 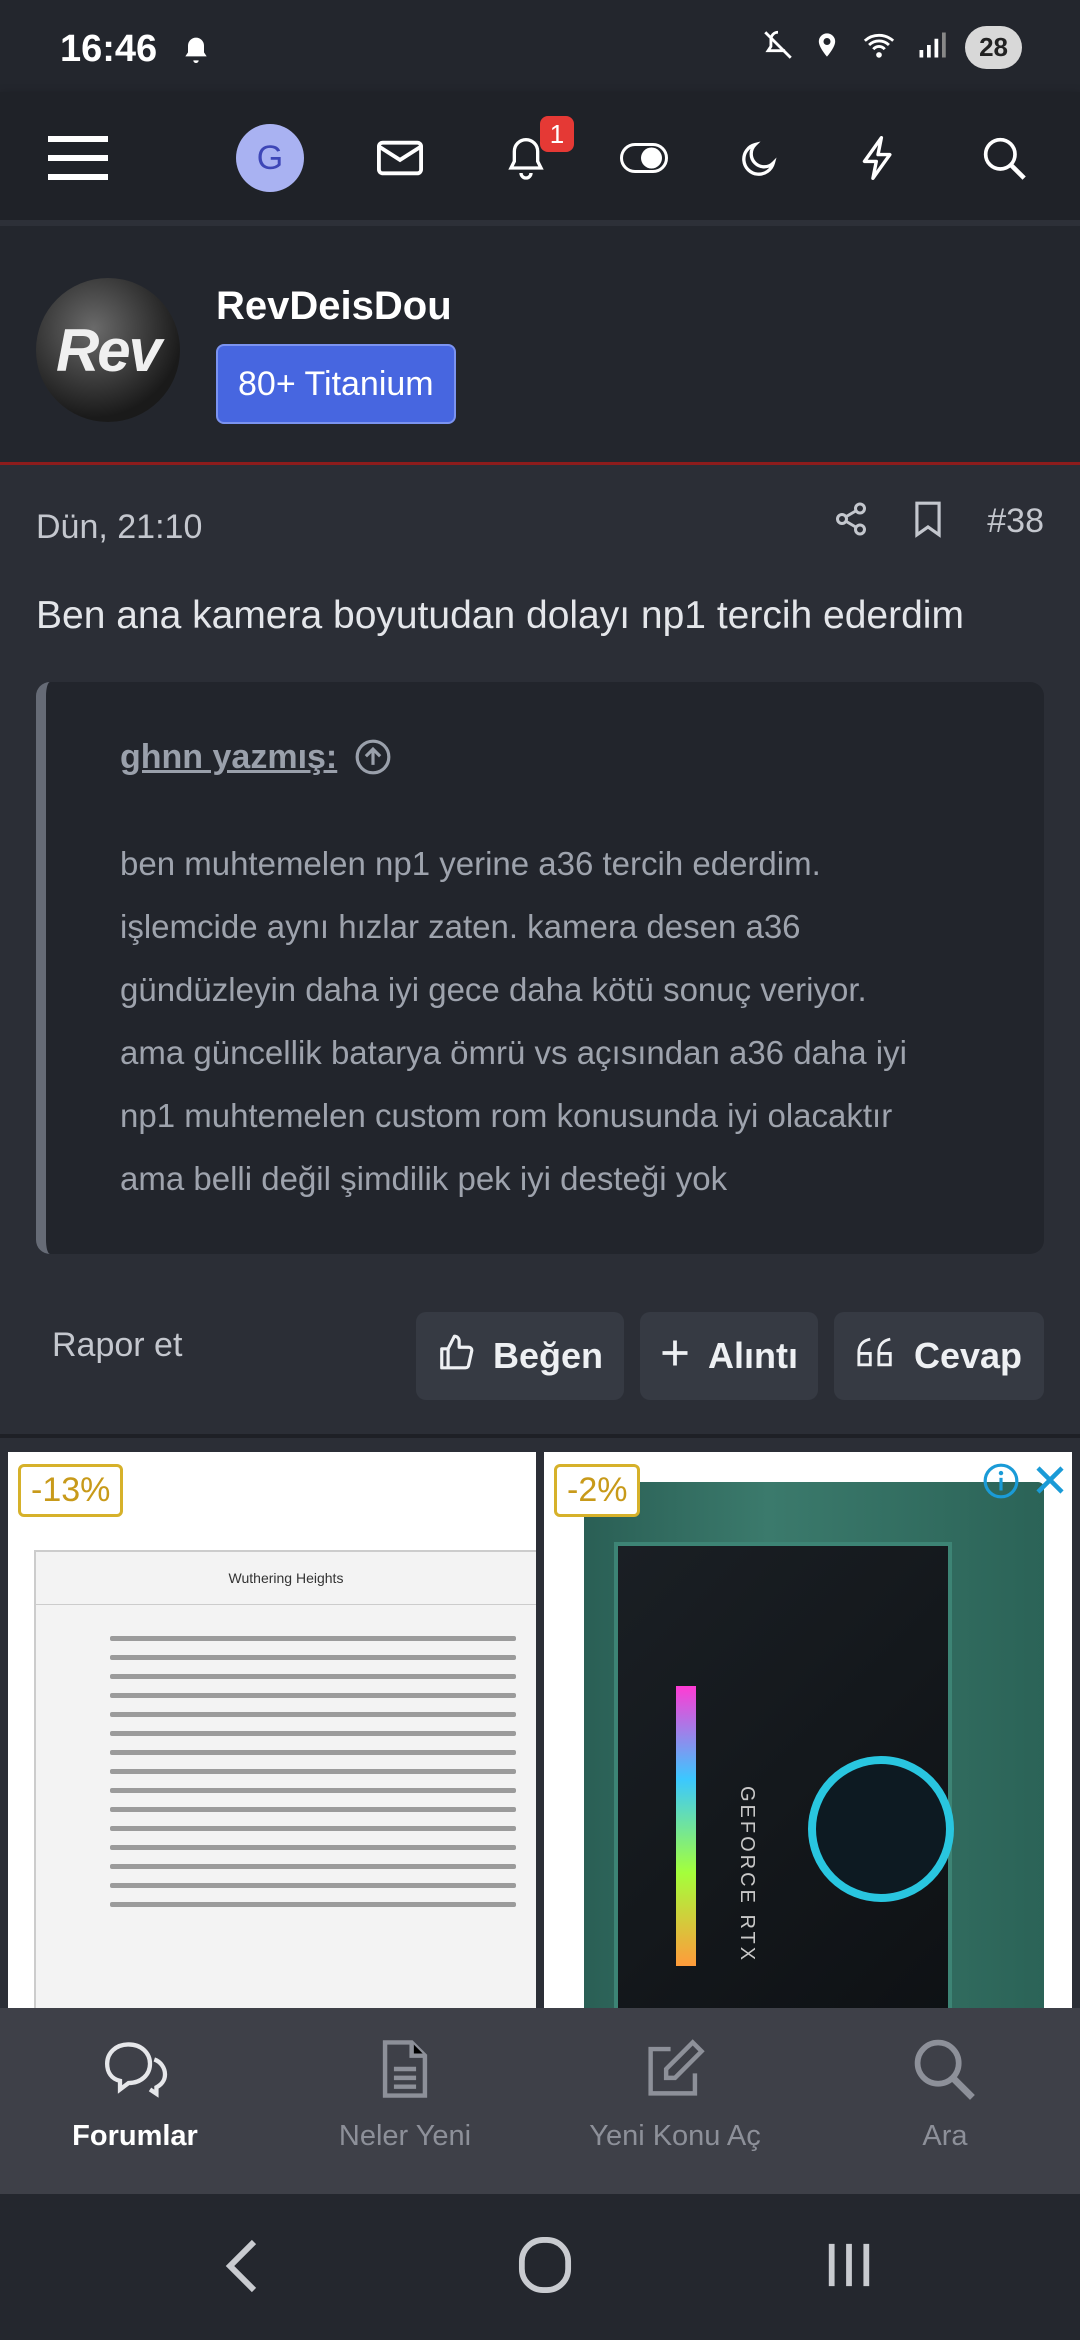 I want to click on ad-pc-case: GEFORCE RTX -2%, so click(x=808, y=1732).